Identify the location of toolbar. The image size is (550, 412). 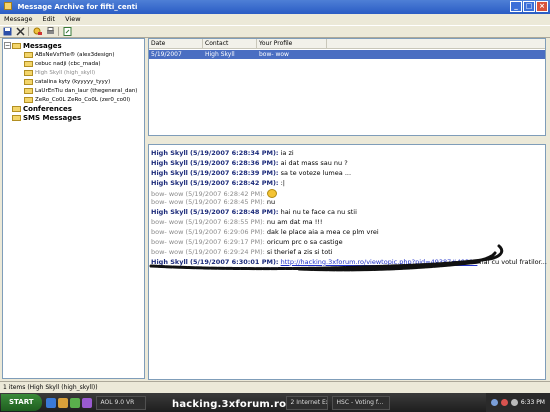
(275, 31).